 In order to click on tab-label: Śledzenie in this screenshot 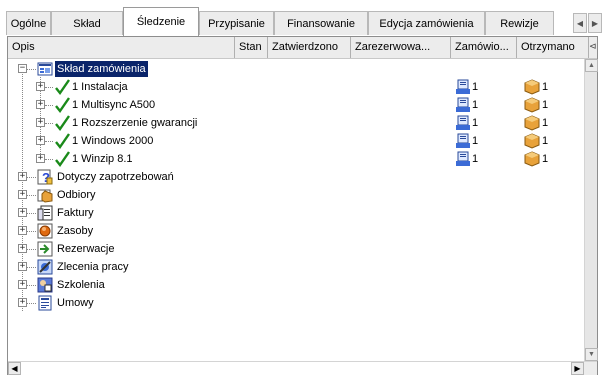, I will do `click(161, 22)`.